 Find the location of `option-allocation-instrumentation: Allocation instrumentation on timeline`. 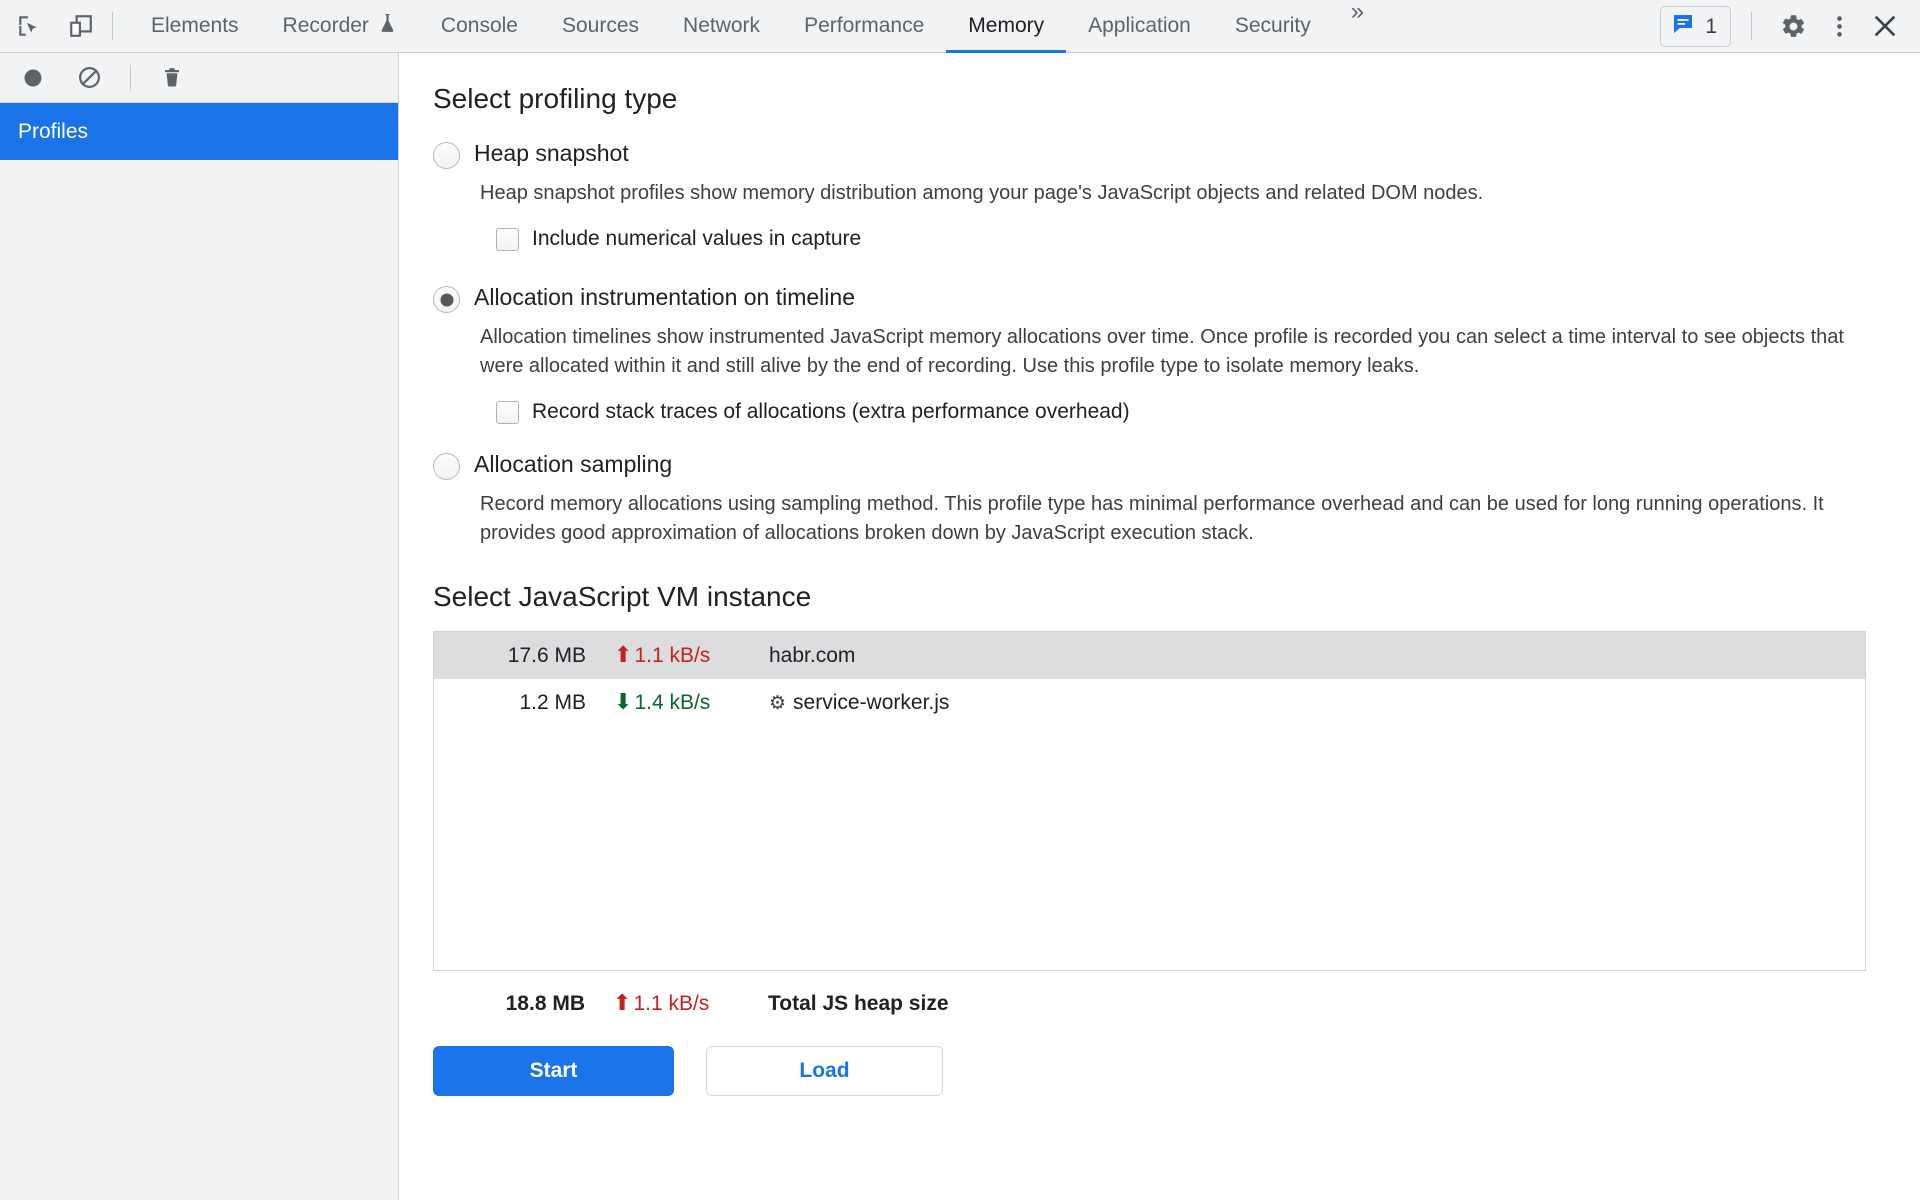

option-allocation-instrumentation: Allocation instrumentation on timeline is located at coordinates (1149, 298).